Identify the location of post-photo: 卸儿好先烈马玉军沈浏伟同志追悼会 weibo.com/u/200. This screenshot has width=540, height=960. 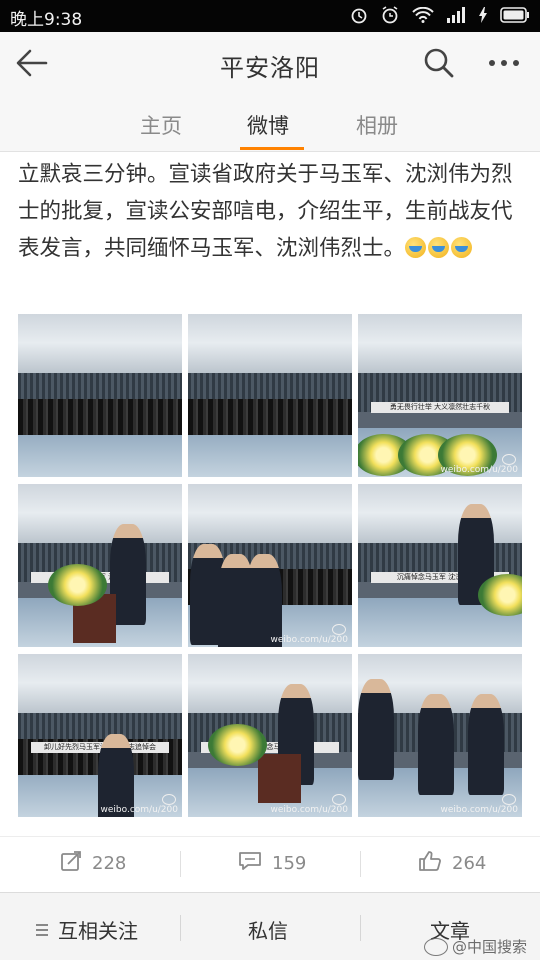
(100, 735).